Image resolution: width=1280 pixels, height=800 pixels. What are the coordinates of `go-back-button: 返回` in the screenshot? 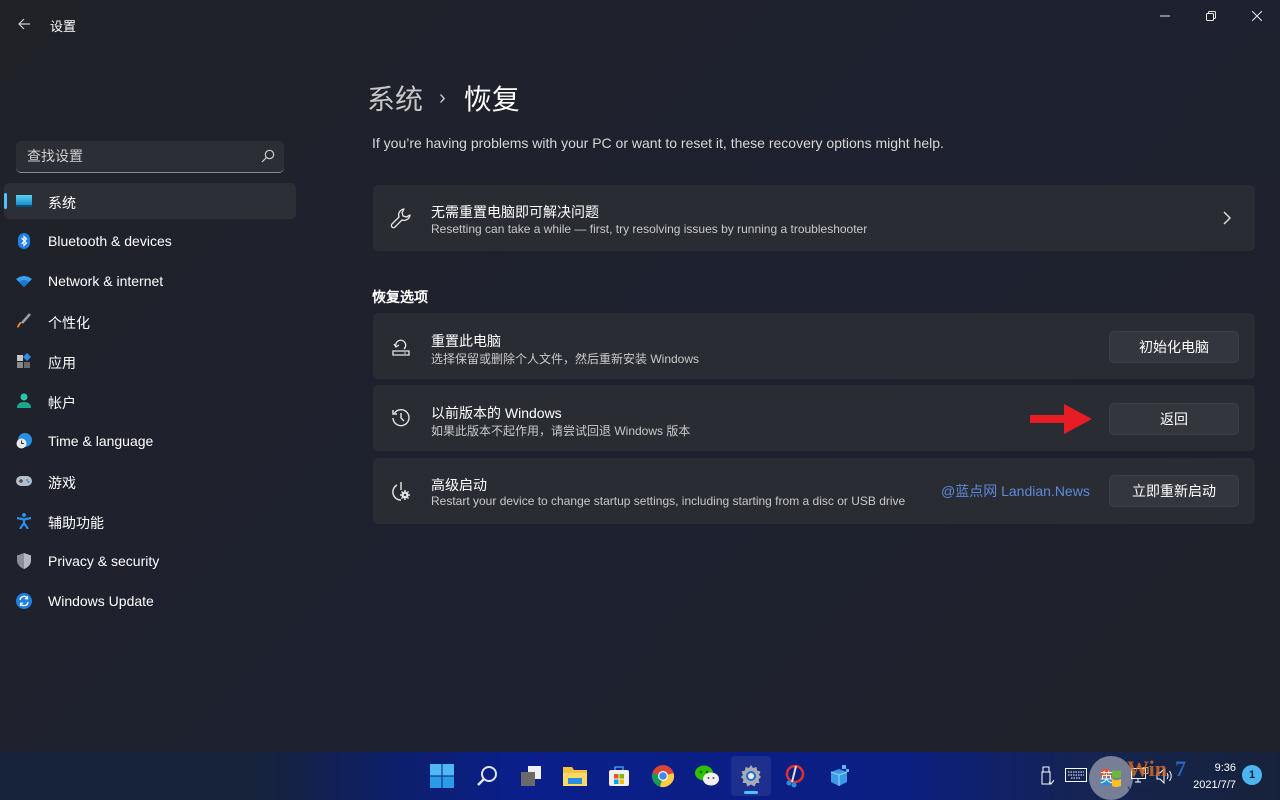 It's located at (1174, 419).